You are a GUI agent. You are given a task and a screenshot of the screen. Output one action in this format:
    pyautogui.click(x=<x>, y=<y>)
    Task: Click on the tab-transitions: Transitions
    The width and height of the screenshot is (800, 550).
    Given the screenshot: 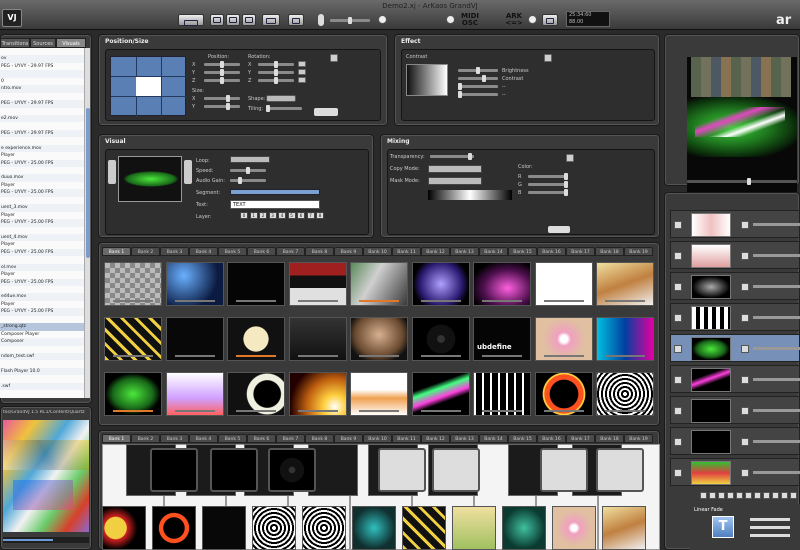 What is the action you would take?
    pyautogui.click(x=15, y=43)
    